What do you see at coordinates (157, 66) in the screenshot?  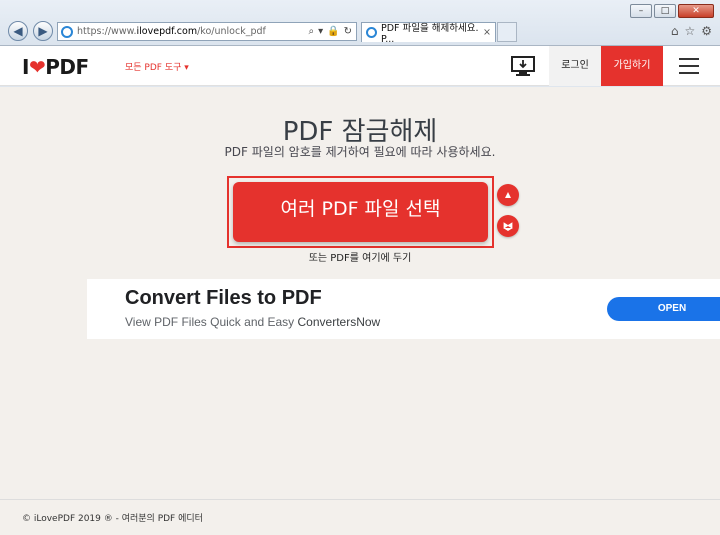 I see `all-tools-dropdown: 모든 PDF 도구 ▾` at bounding box center [157, 66].